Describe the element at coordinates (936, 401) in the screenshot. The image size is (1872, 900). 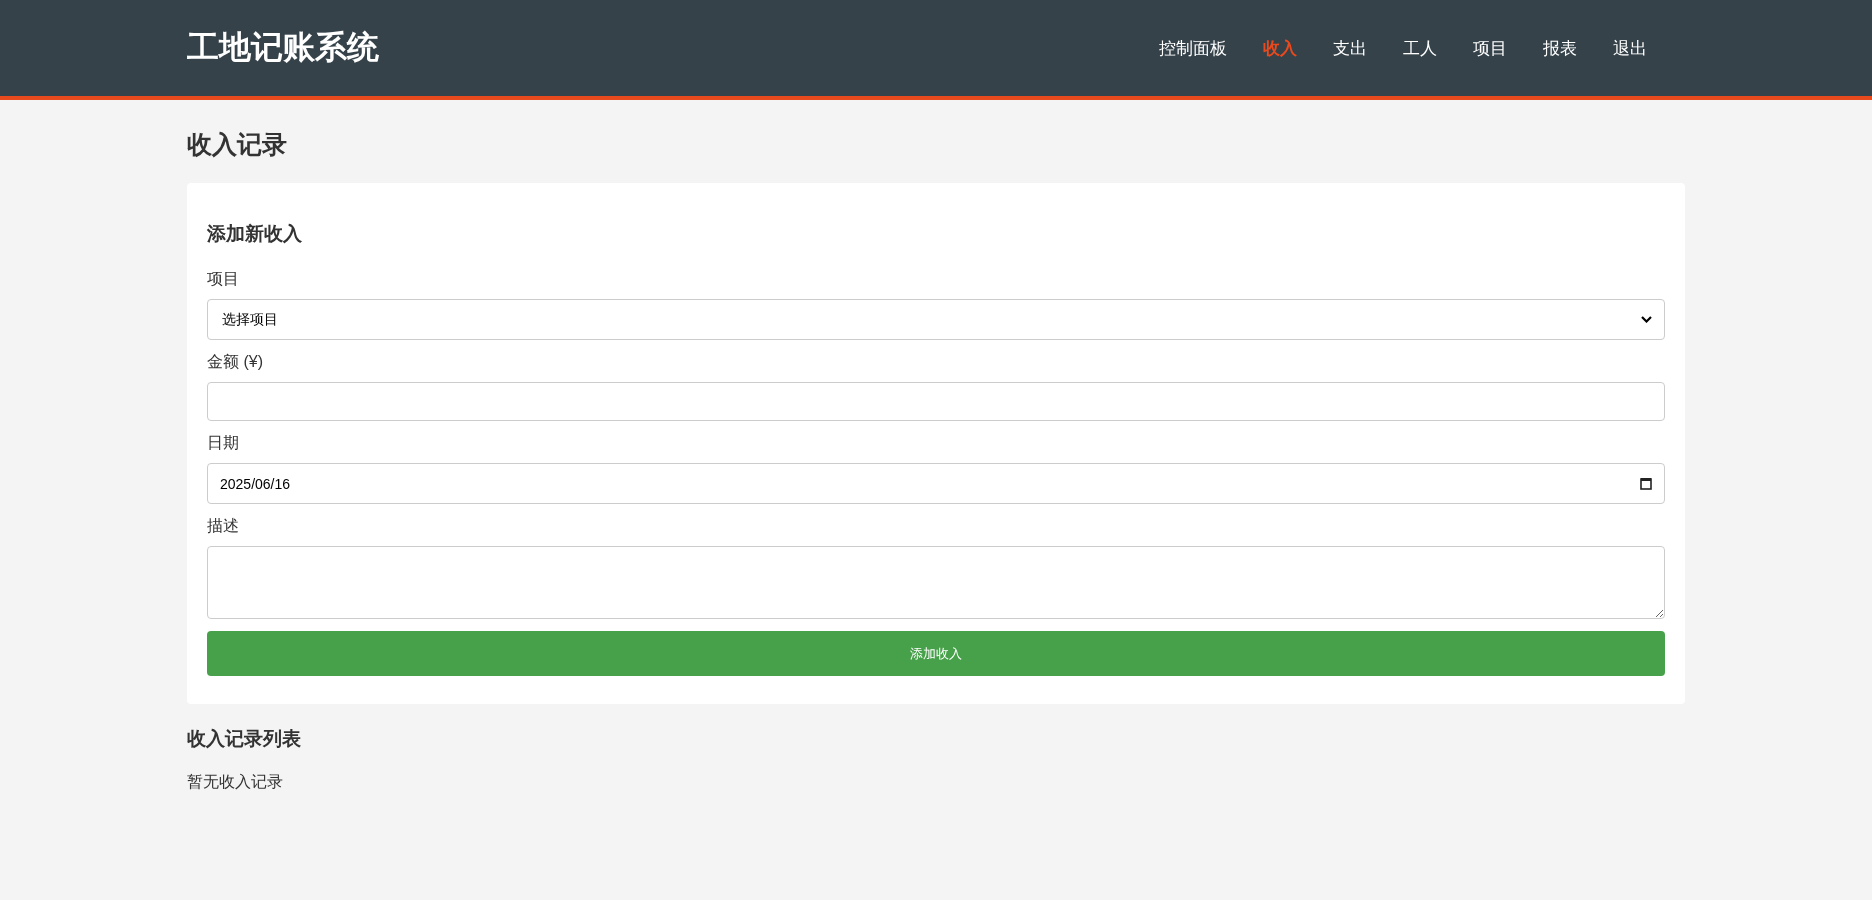
I see `amount-input` at that location.